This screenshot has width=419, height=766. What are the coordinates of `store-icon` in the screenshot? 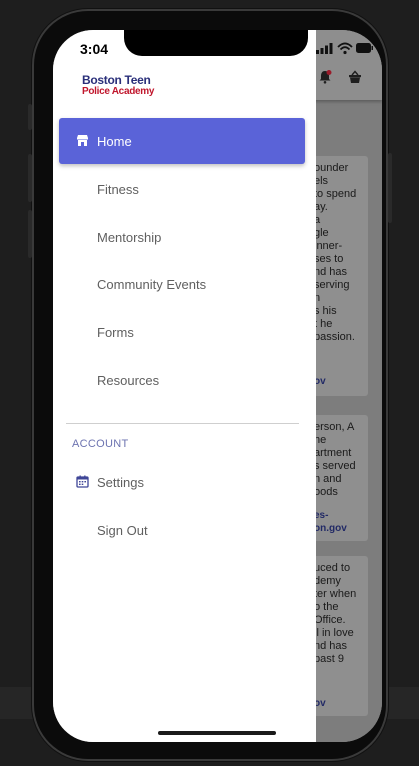 It's located at (82, 140).